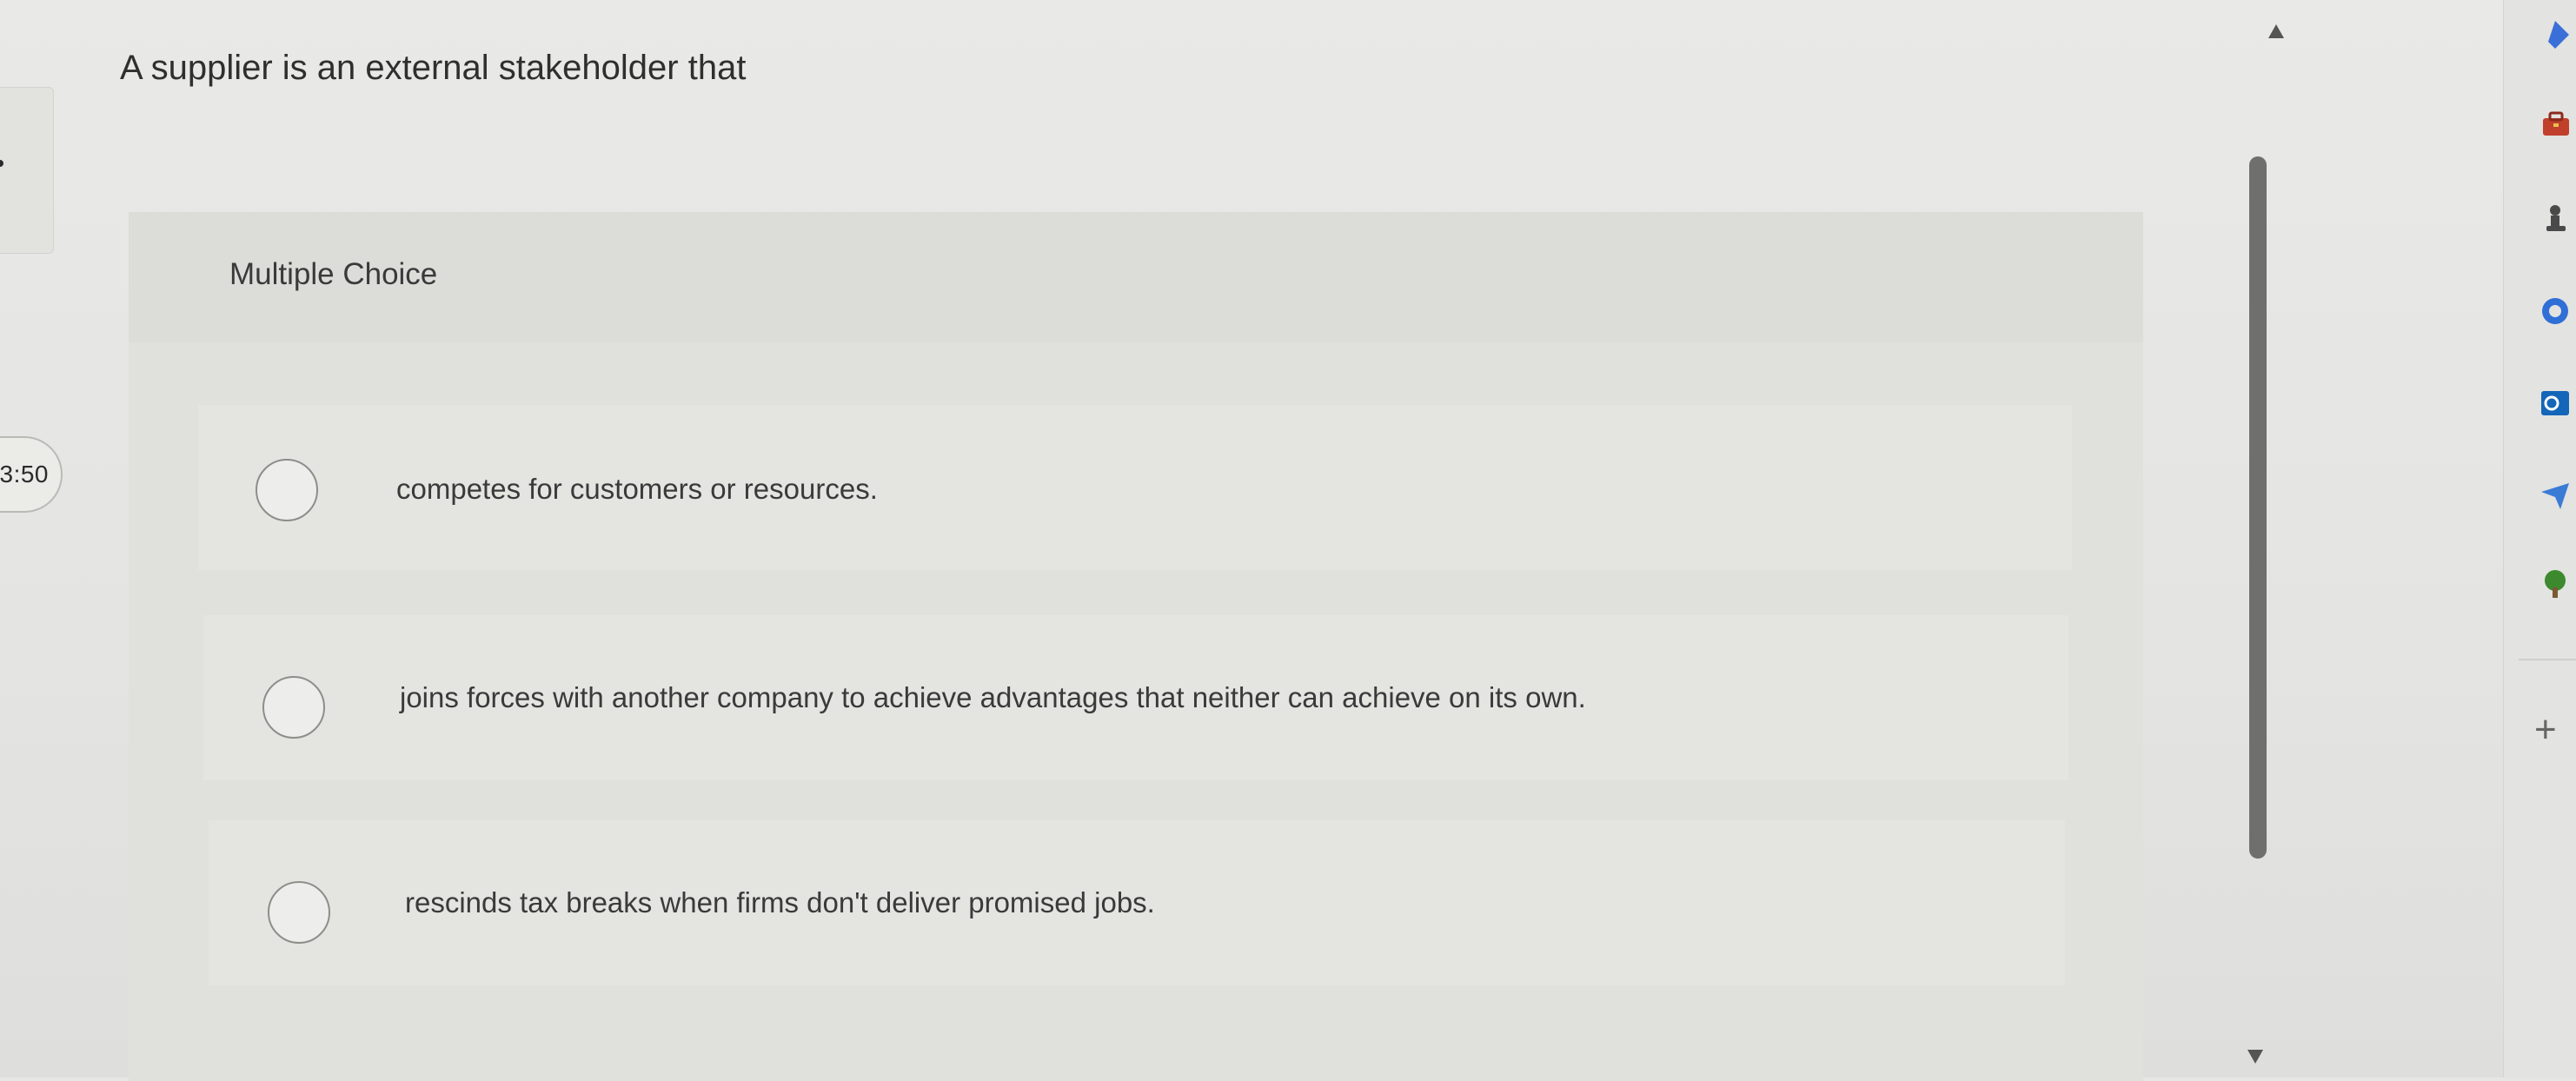  What do you see at coordinates (2555, 34) in the screenshot?
I see `copilot-icon` at bounding box center [2555, 34].